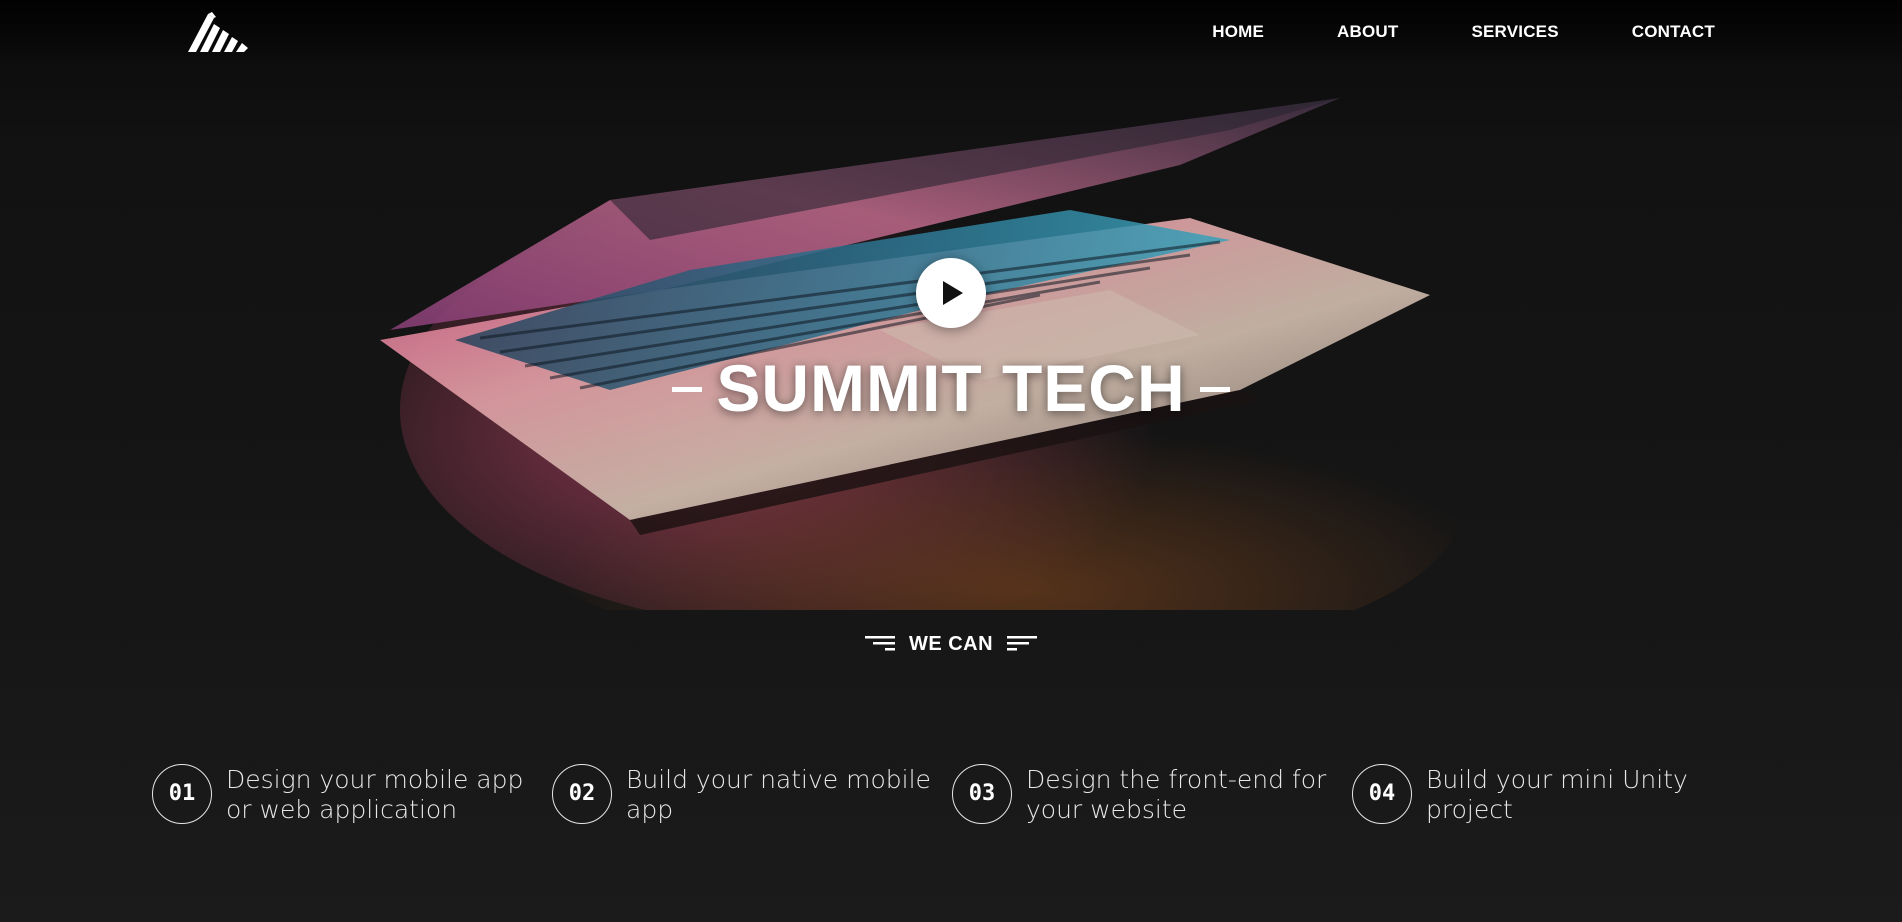 The width and height of the screenshot is (1902, 922). Describe the element at coordinates (1382, 794) in the screenshot. I see `feature-number: 04` at that location.